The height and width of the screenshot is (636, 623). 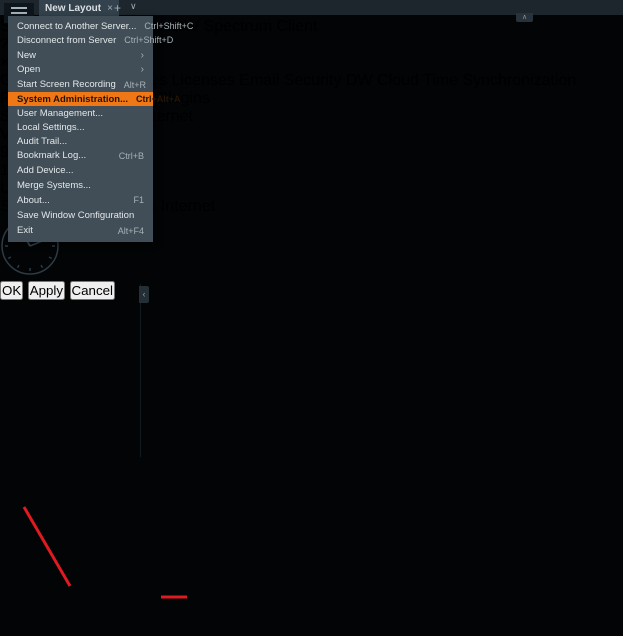 I want to click on layout-tab: New Layout ×, so click(x=79, y=8).